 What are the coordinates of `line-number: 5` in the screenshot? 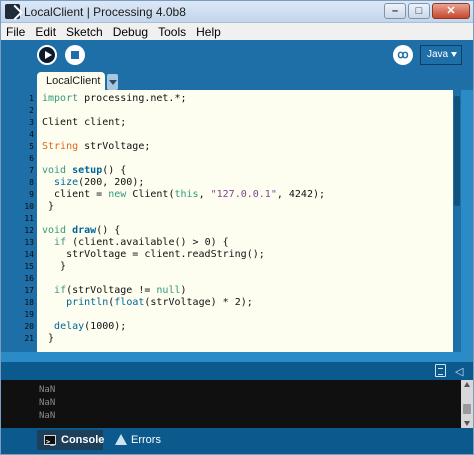 It's located at (31, 146).